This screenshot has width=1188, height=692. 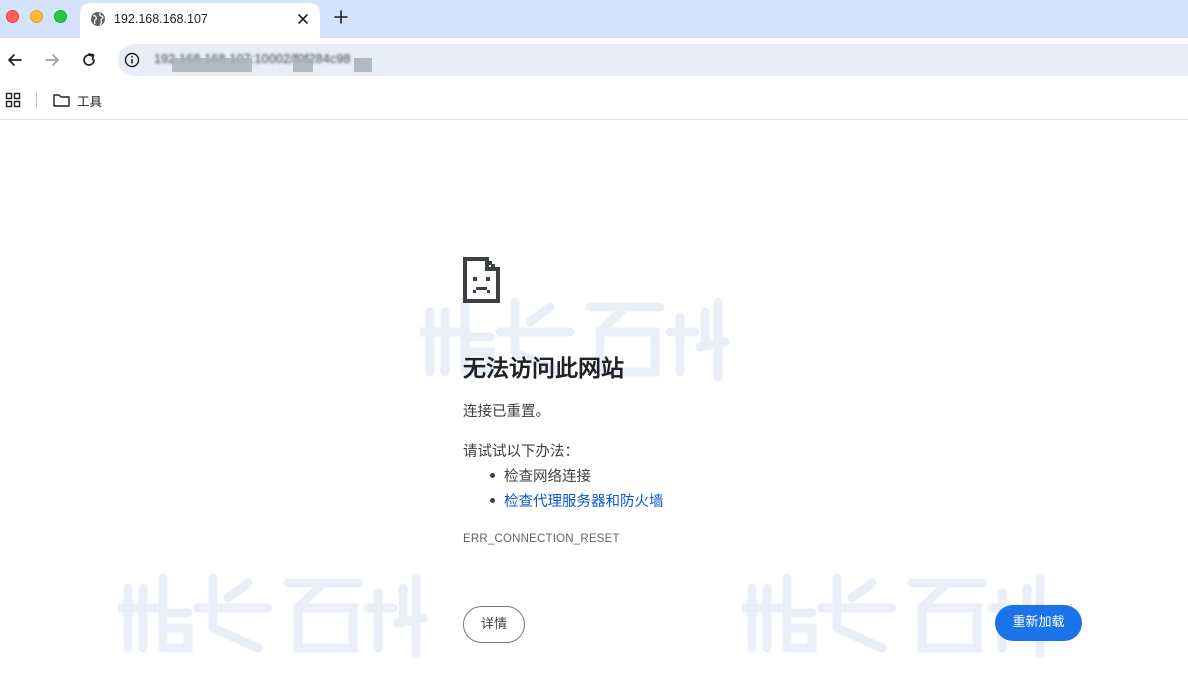 What do you see at coordinates (653, 60) in the screenshot?
I see `address-bar: 192.168.168.107:10002/f0f284c98` at bounding box center [653, 60].